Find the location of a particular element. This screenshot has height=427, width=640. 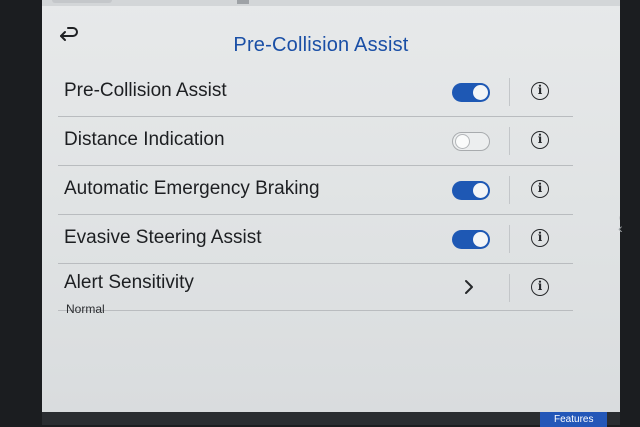

top-status-strip is located at coordinates (331, 3).